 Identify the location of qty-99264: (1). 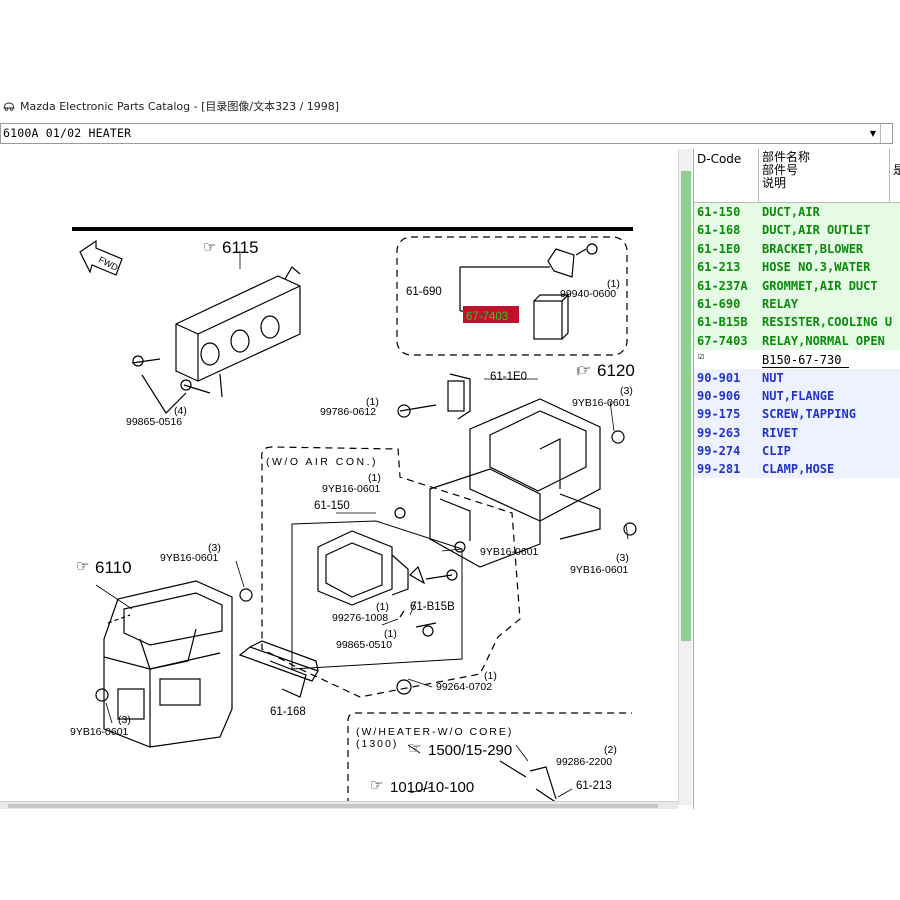
(490, 676).